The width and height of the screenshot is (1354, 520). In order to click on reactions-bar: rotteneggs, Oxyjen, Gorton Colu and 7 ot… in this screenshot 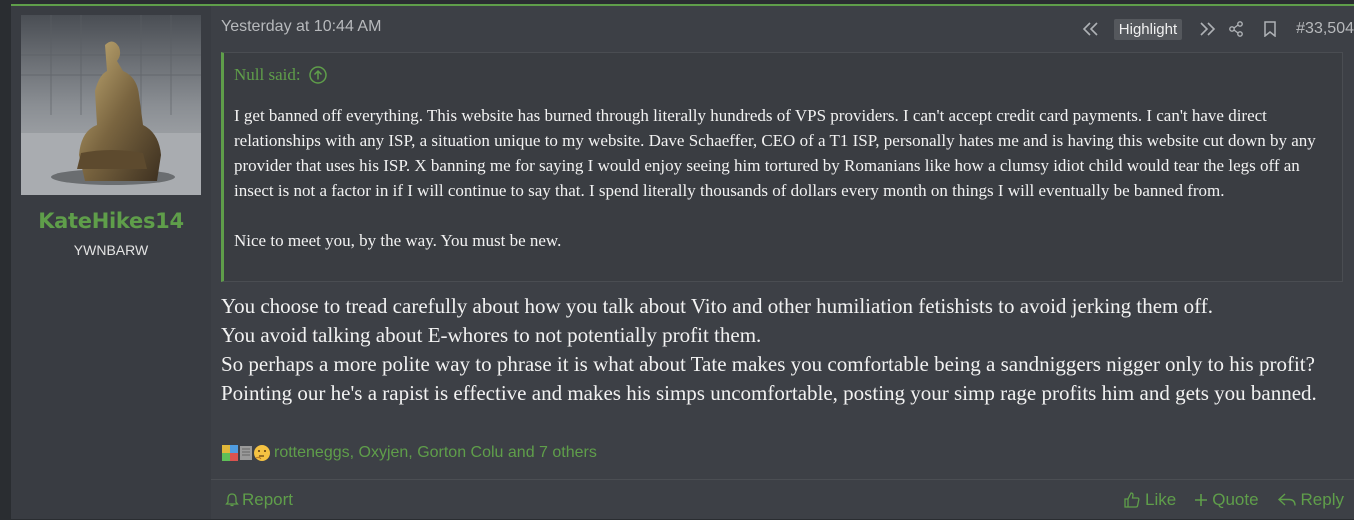, I will do `click(409, 453)`.